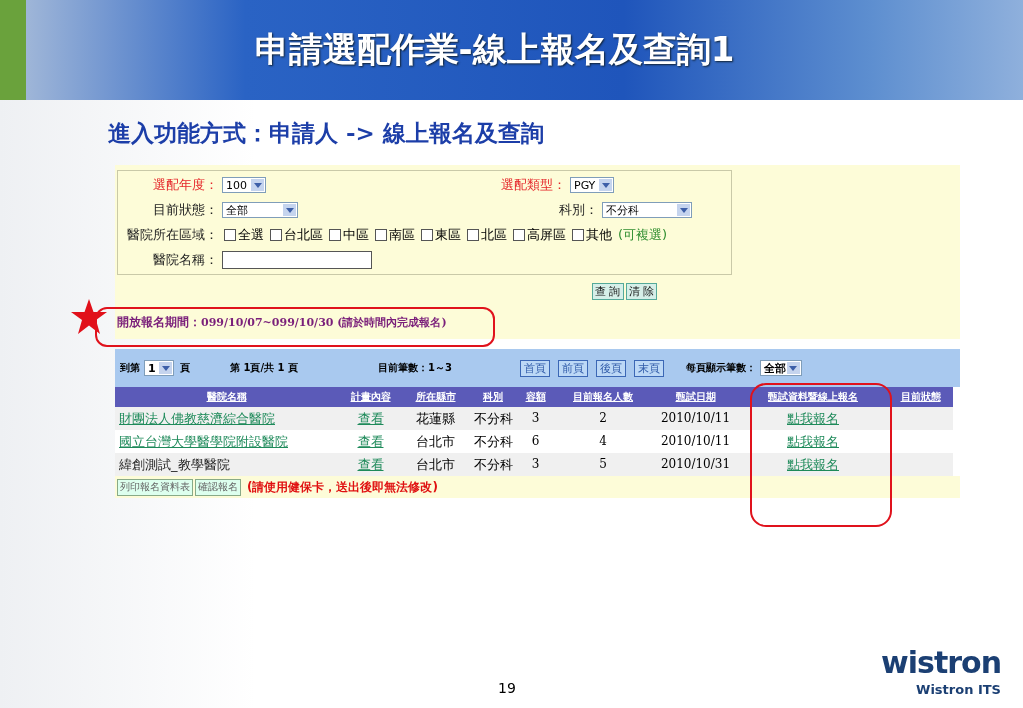 The image size is (1023, 708). I want to click on field-label: 目前狀態：, so click(185, 210).